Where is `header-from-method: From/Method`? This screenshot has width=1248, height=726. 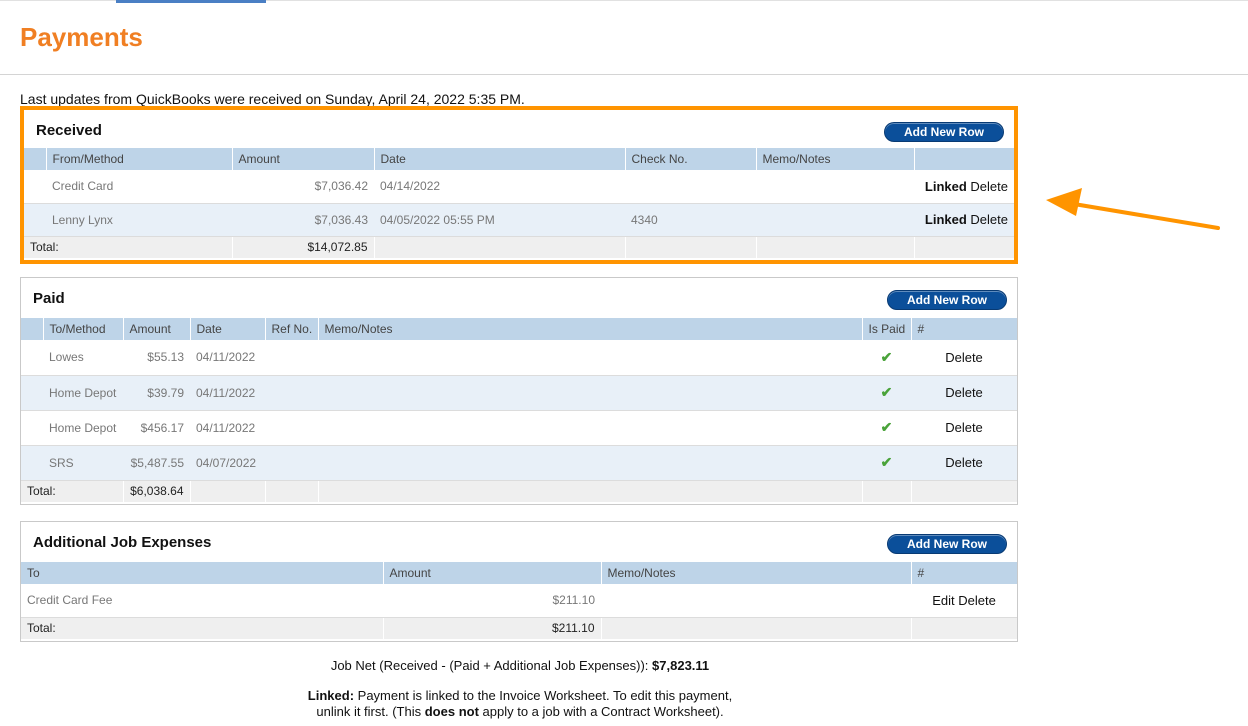 header-from-method: From/Method is located at coordinates (139, 159).